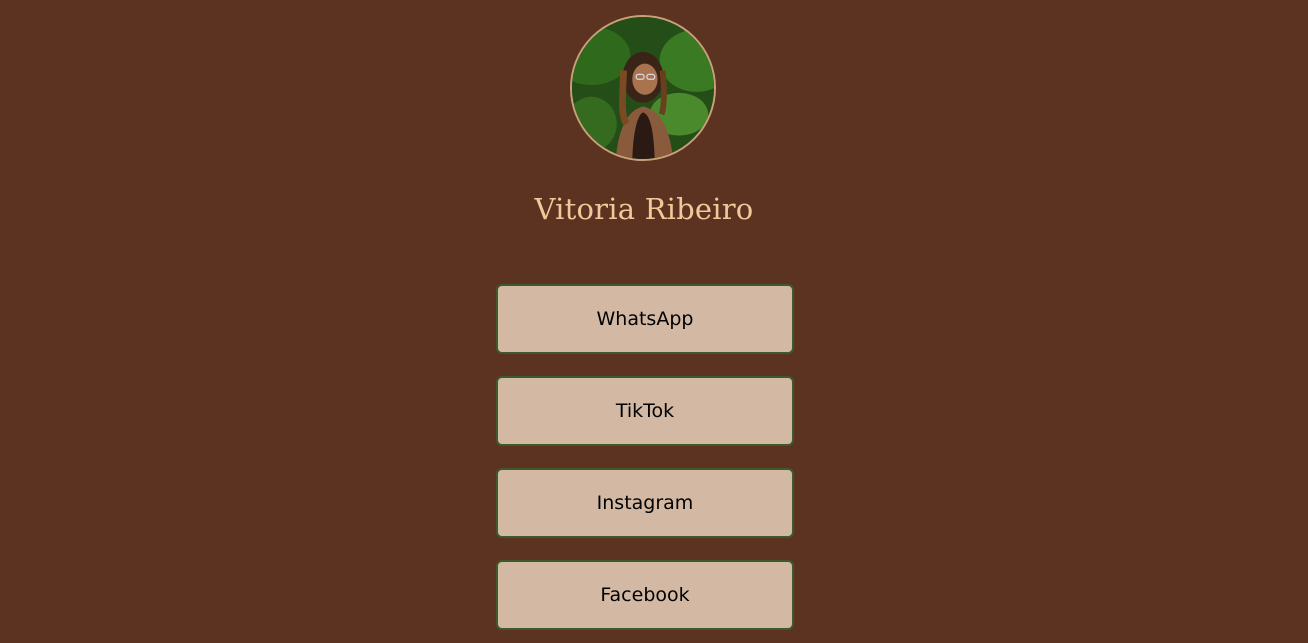 This screenshot has height=643, width=1308. Describe the element at coordinates (644, 209) in the screenshot. I see `profile-name: Vitoria Ribeiro` at that location.